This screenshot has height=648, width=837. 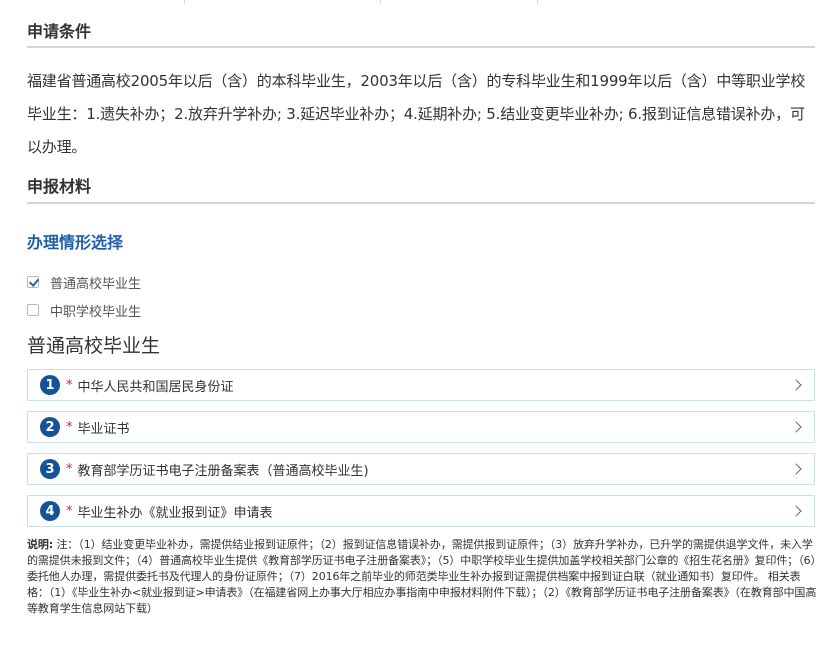 What do you see at coordinates (155, 387) in the screenshot?
I see `material-item-label: 中华人民共和国居民身份证` at bounding box center [155, 387].